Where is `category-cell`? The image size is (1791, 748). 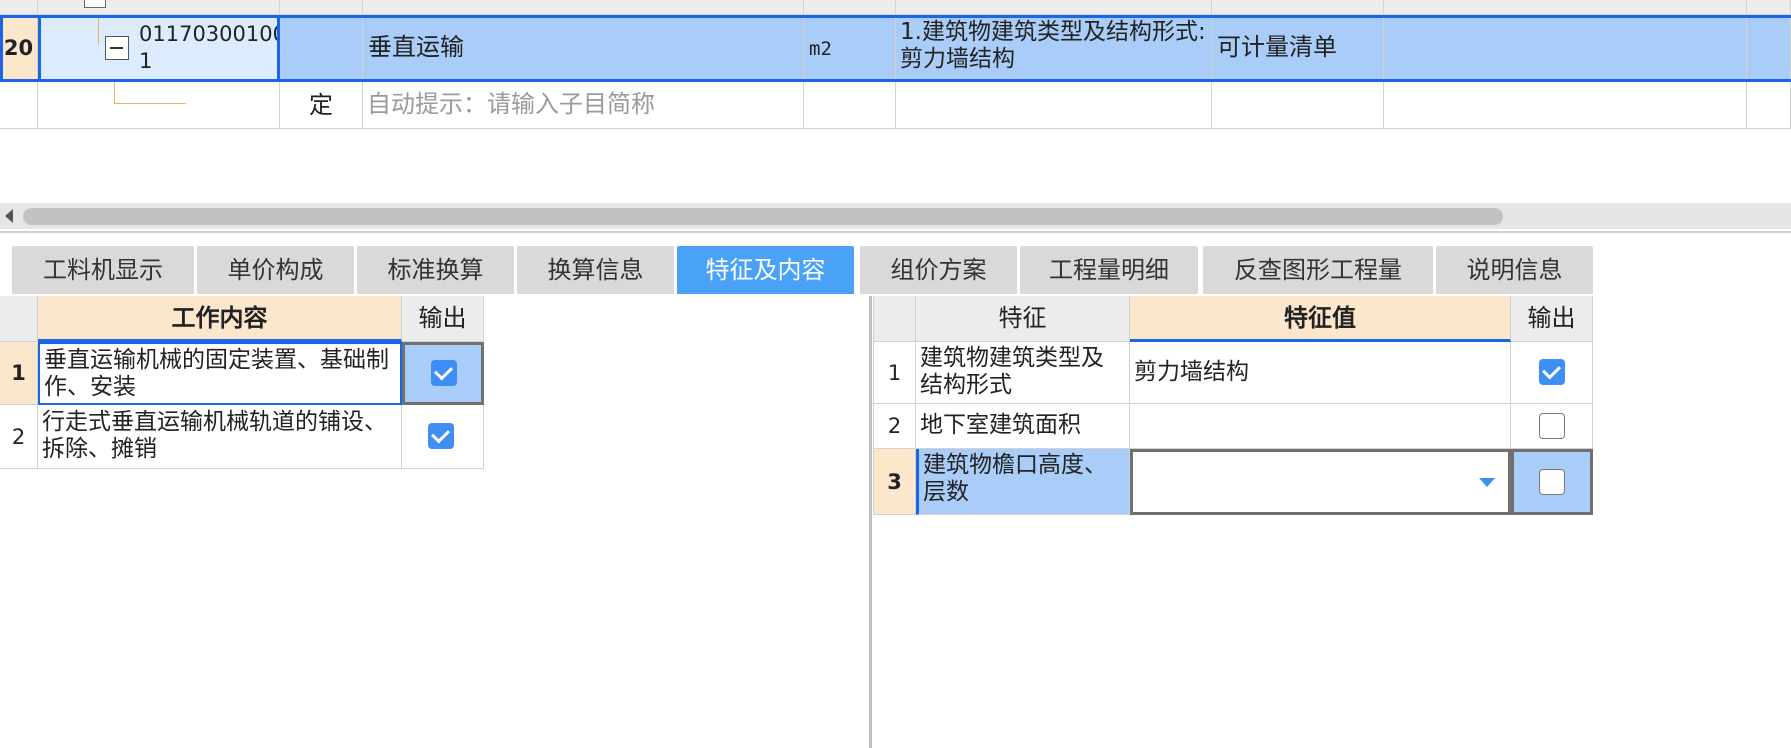
category-cell is located at coordinates (1298, 105).